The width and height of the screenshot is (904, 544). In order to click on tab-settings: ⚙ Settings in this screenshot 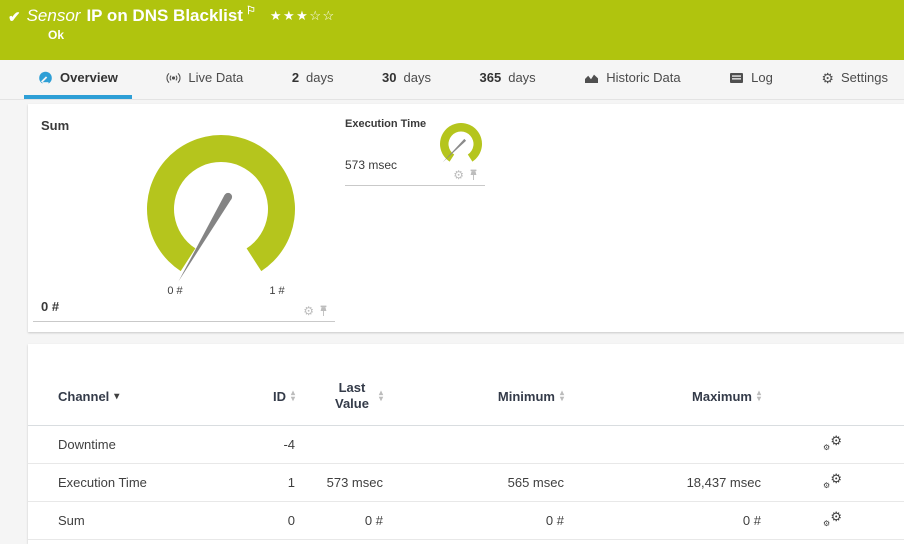, I will do `click(854, 79)`.